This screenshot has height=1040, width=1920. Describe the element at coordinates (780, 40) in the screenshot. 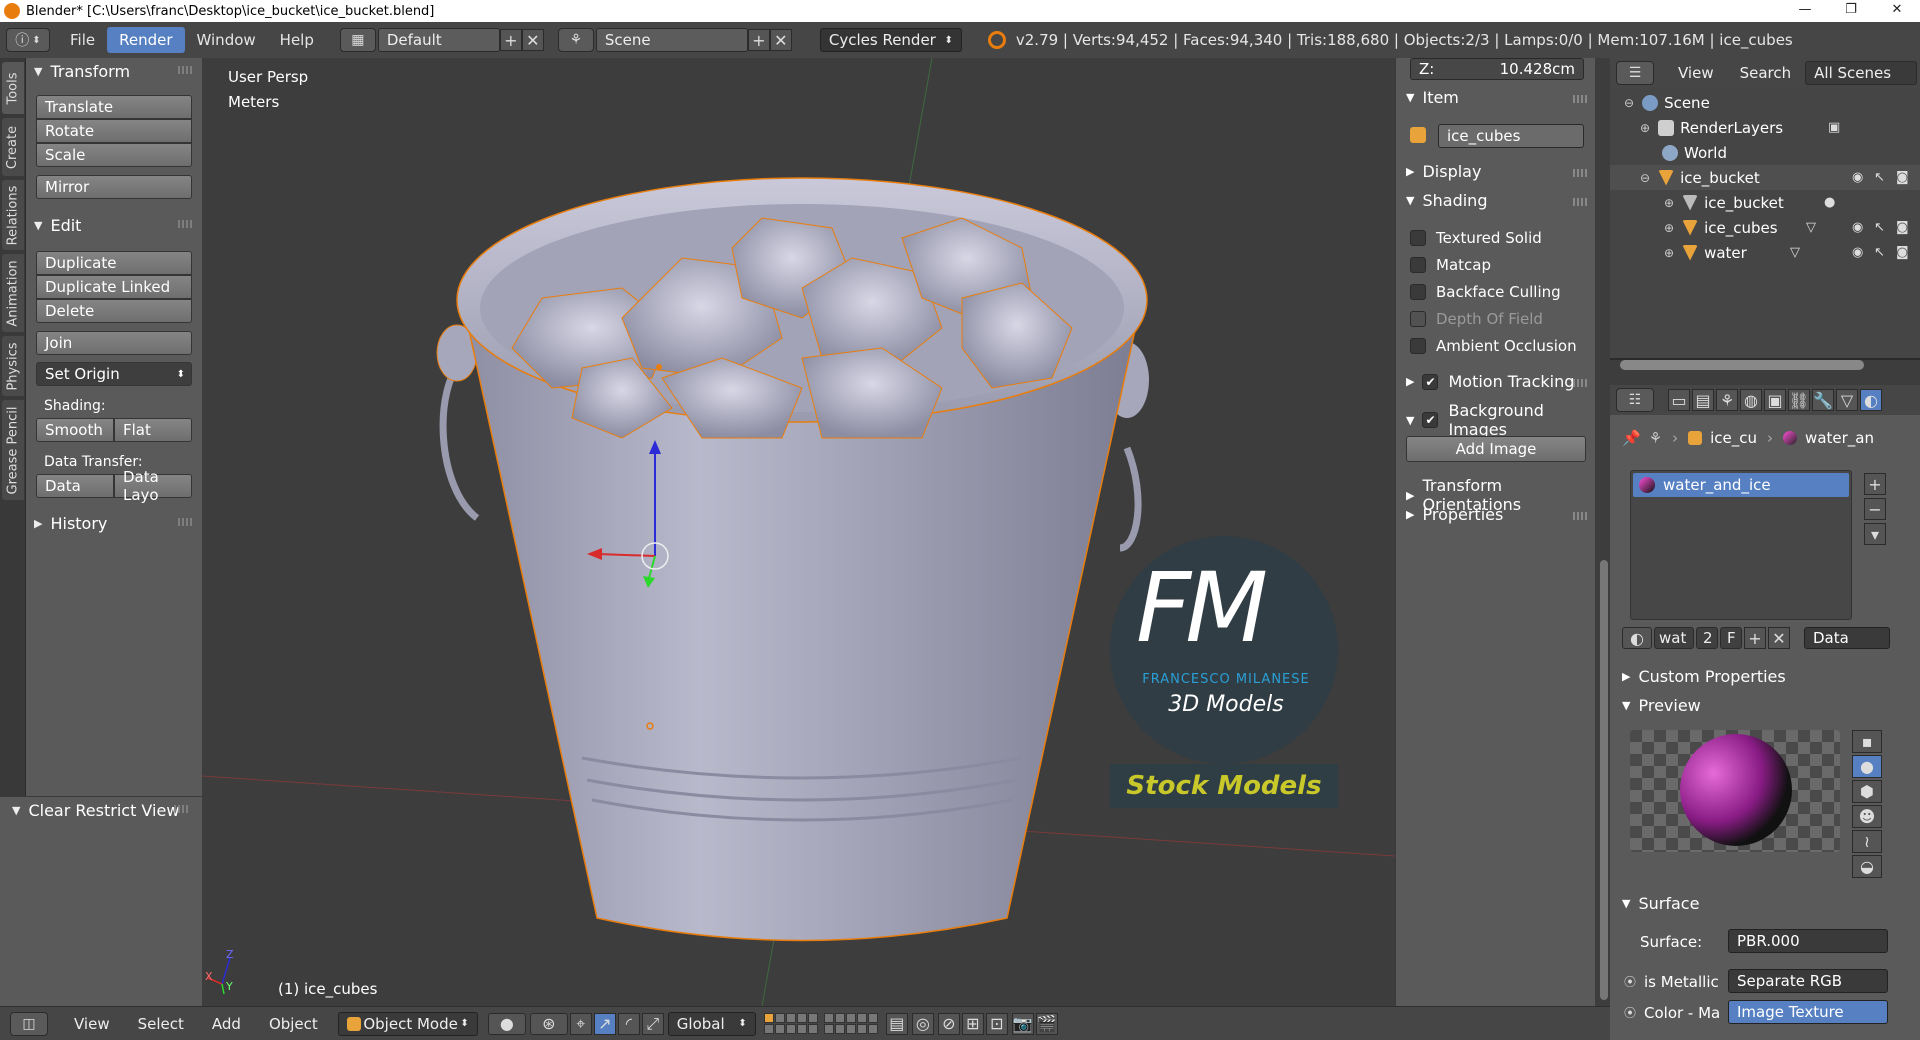

I see `remove-scene-icon: ✕` at that location.